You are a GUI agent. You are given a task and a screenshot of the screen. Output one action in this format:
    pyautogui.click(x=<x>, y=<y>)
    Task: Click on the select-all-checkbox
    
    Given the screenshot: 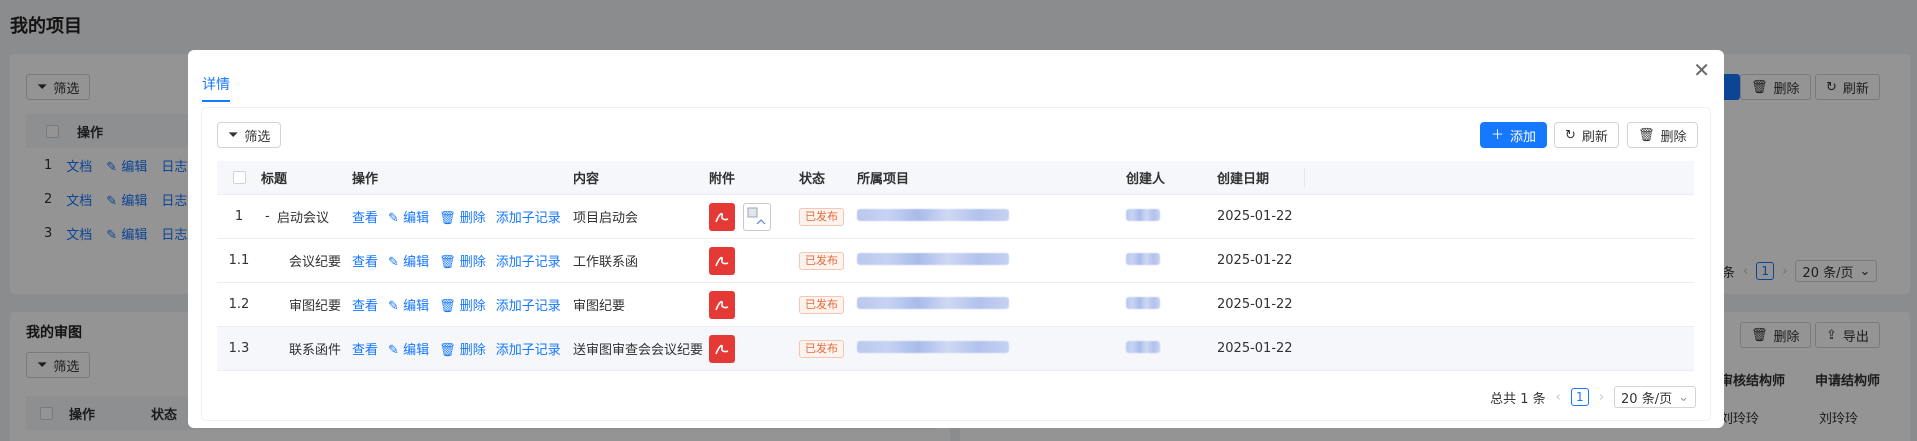 What is the action you would take?
    pyautogui.click(x=239, y=177)
    